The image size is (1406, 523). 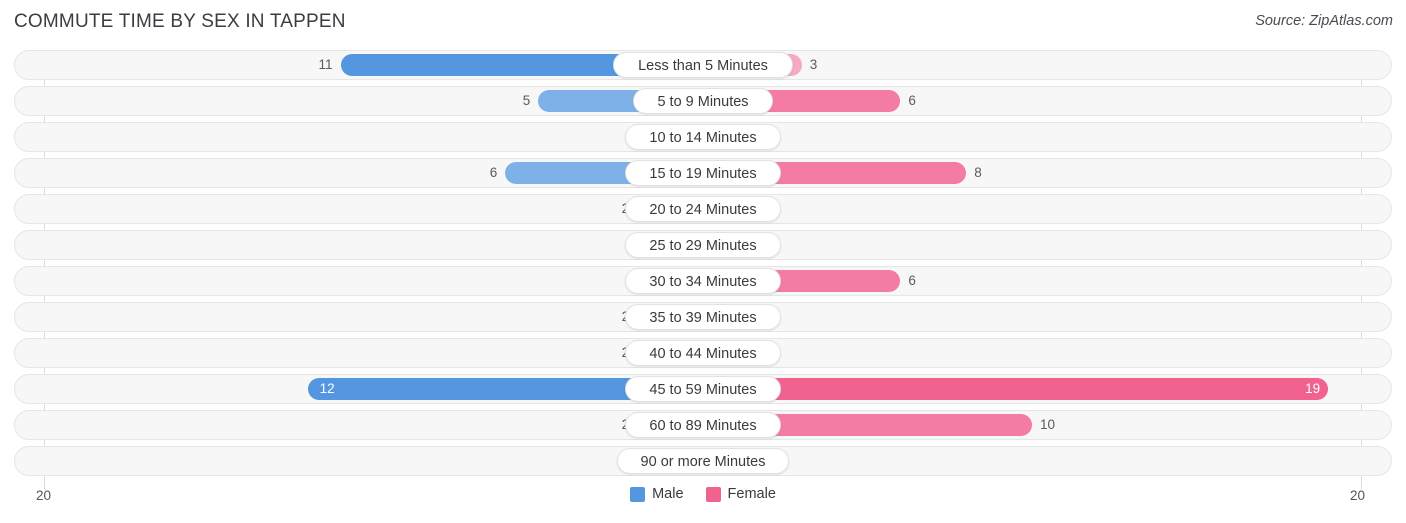 I want to click on bar-row: 2040 to 44 Minutes, so click(x=703, y=353).